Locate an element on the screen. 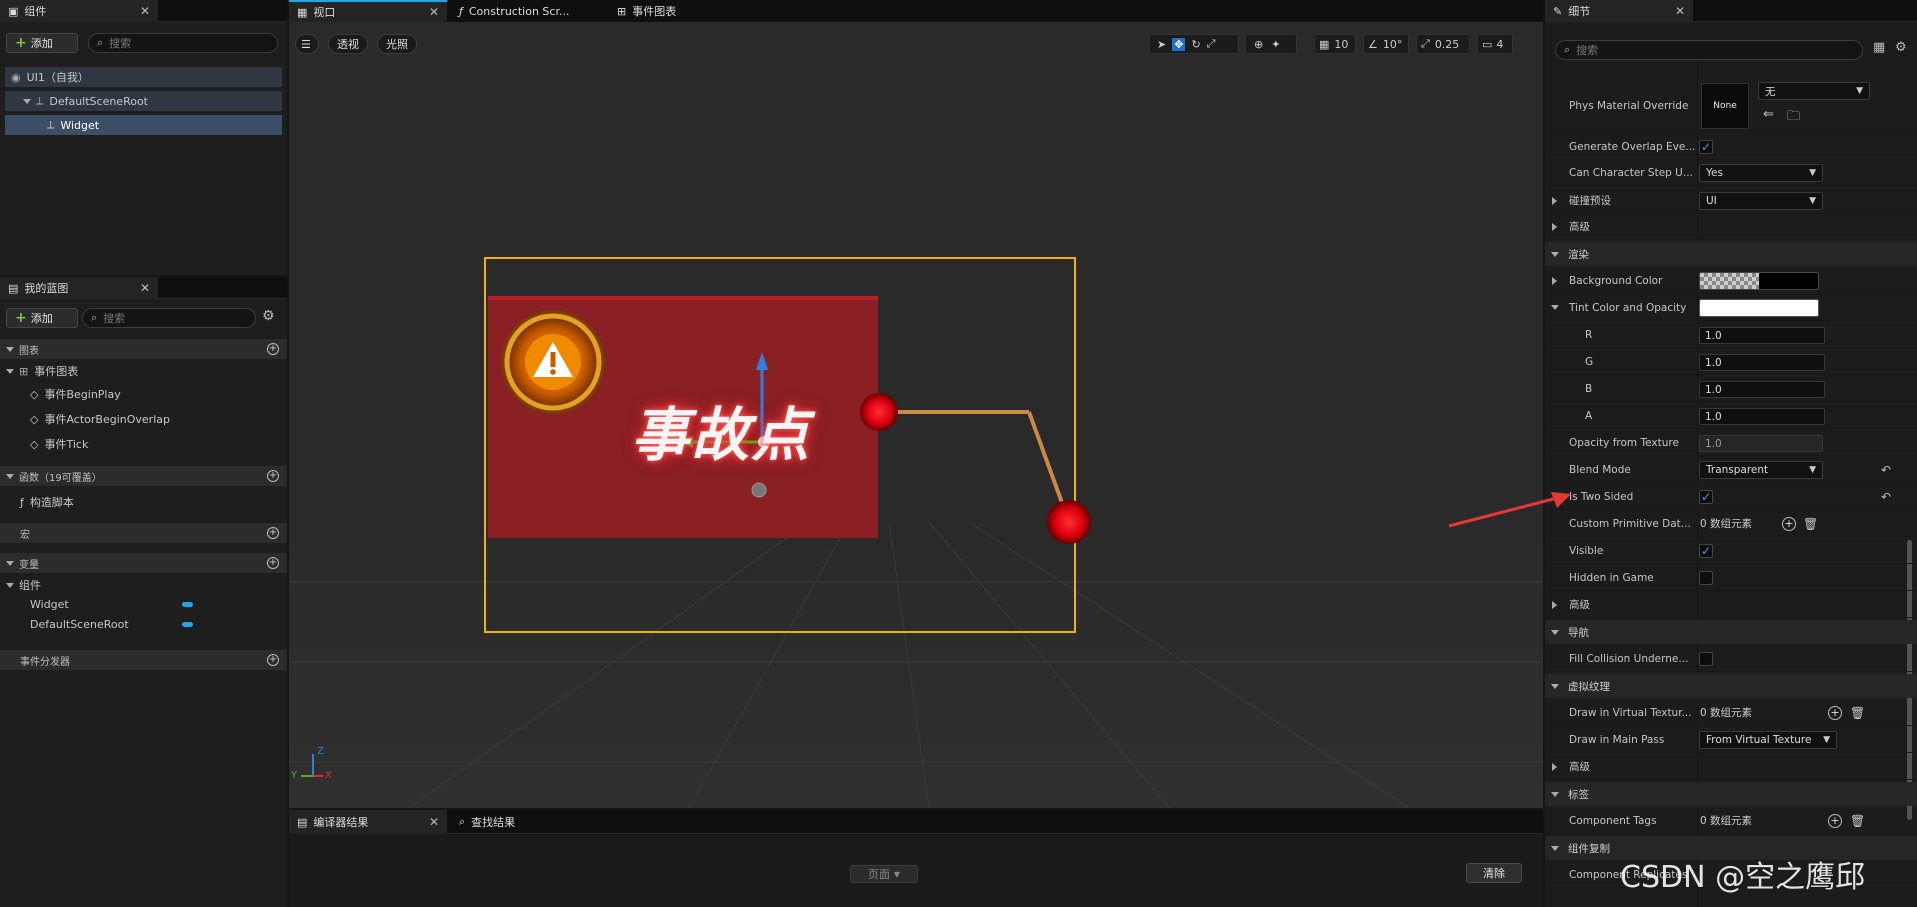 This screenshot has height=907, width=1917. tab-my-blueprint: ▤ 我的蓝图 ✕ is located at coordinates (79, 288).